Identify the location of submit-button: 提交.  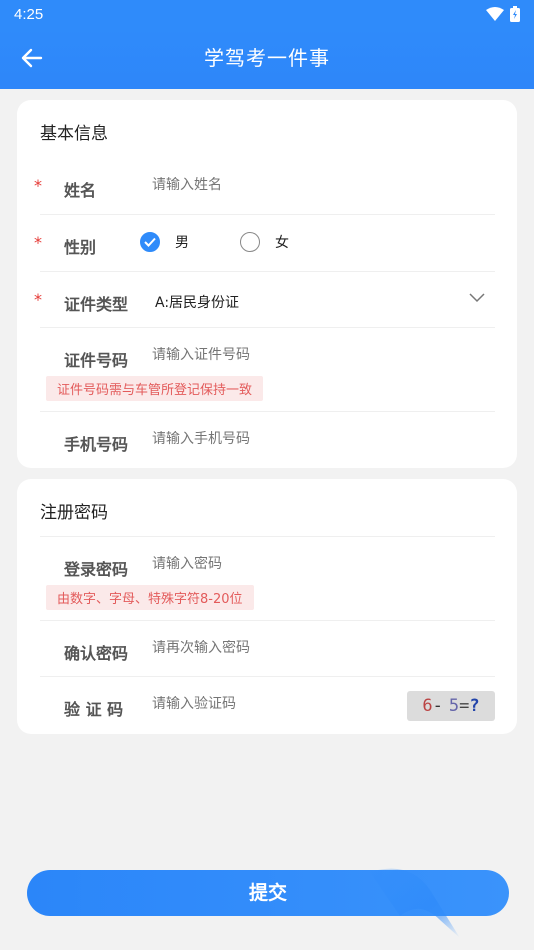
(268, 893).